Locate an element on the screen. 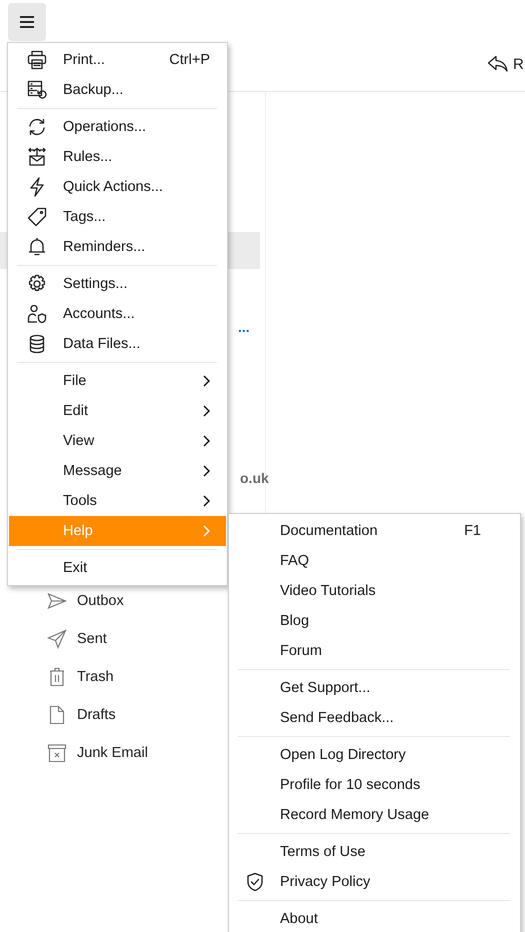  folder-item: Outbox is located at coordinates (74, 601).